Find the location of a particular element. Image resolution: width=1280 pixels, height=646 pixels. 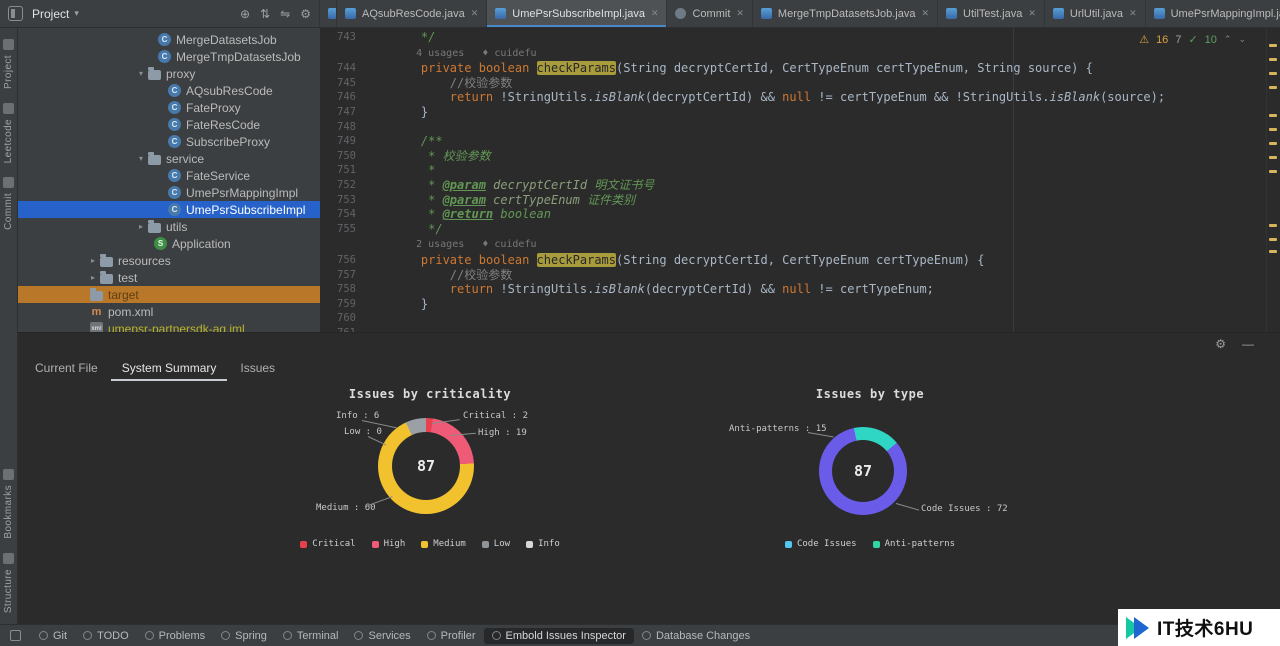

status-item-spring: Spring is located at coordinates (244, 636).